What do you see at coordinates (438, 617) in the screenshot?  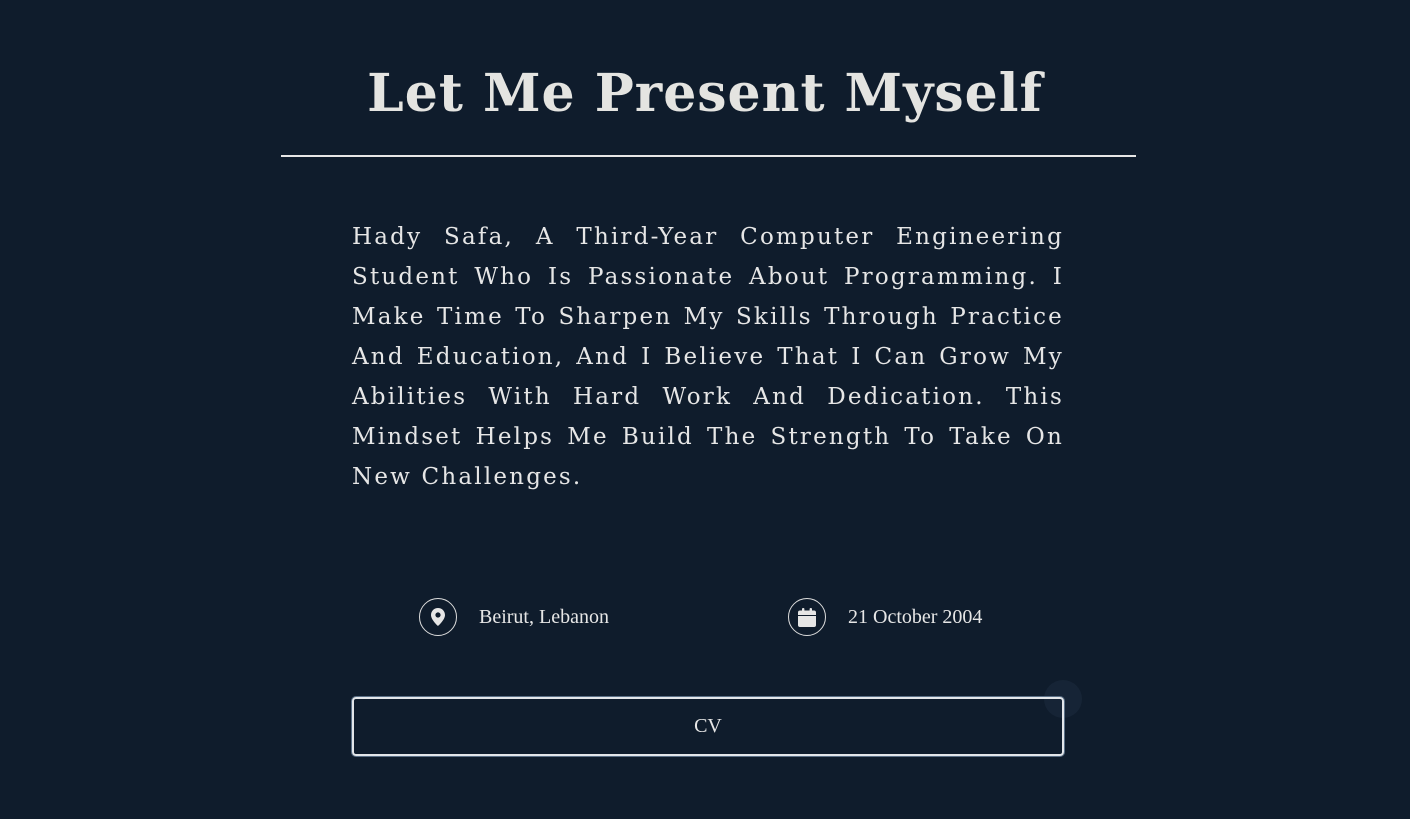 I see `map-pin-icon` at bounding box center [438, 617].